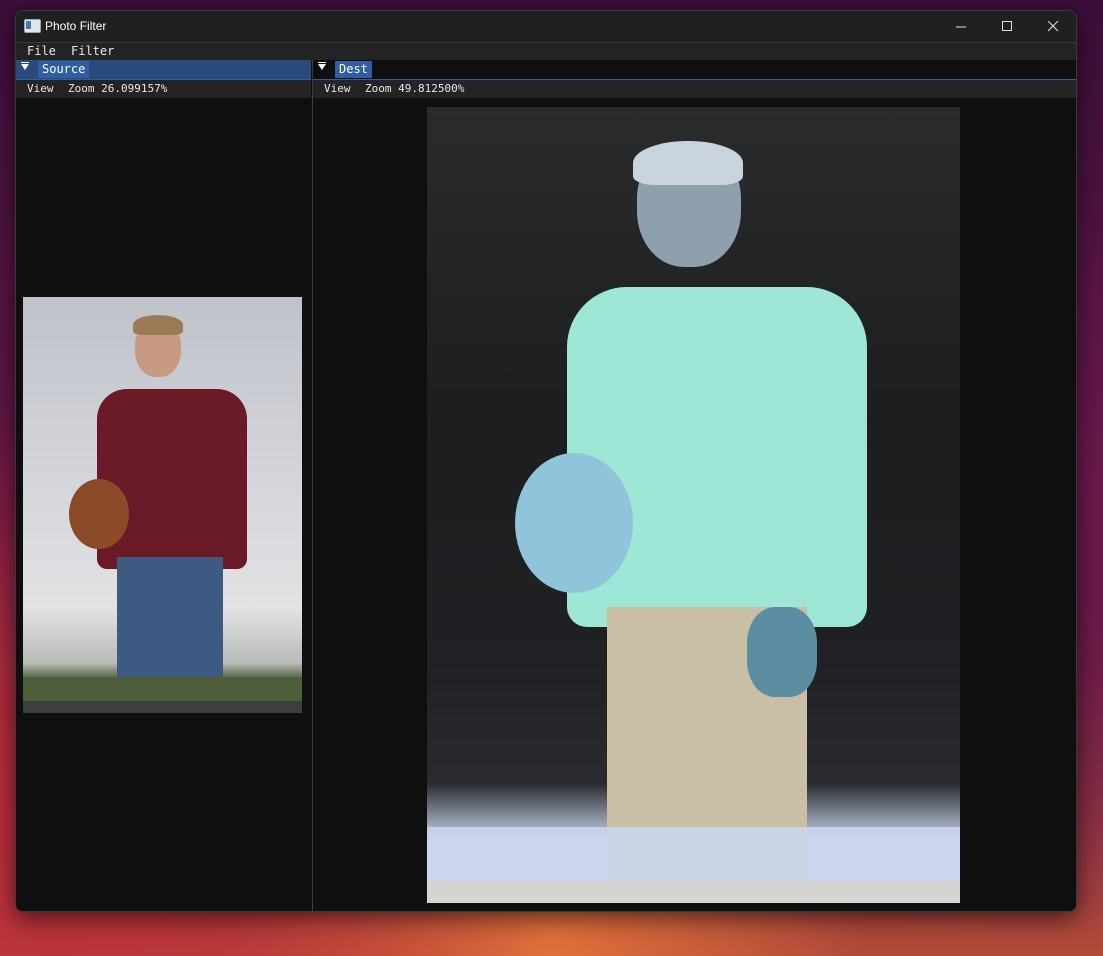 The image size is (1103, 956). I want to click on dest-zoom-readout: Zoom 49.812500%, so click(415, 88).